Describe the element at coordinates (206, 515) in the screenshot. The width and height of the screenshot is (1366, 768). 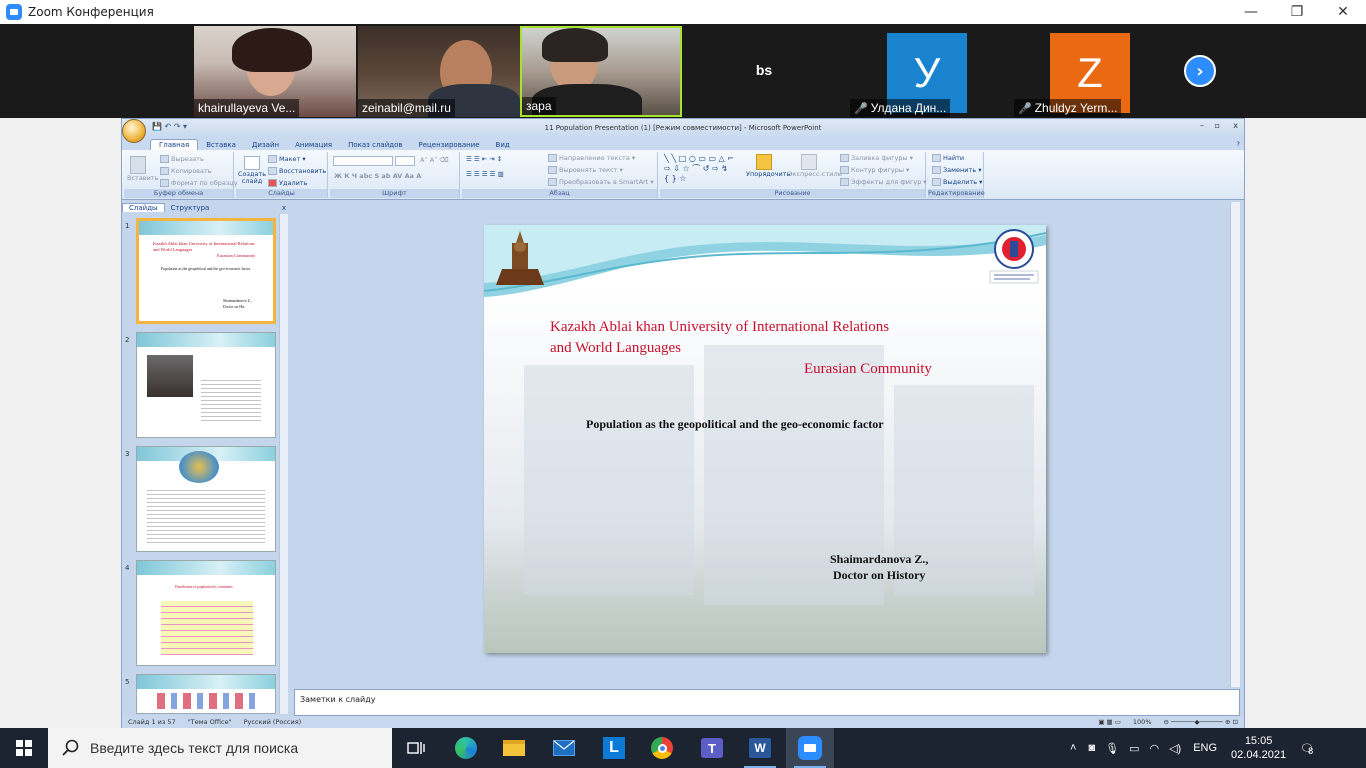
I see `thumb-text-lines` at that location.